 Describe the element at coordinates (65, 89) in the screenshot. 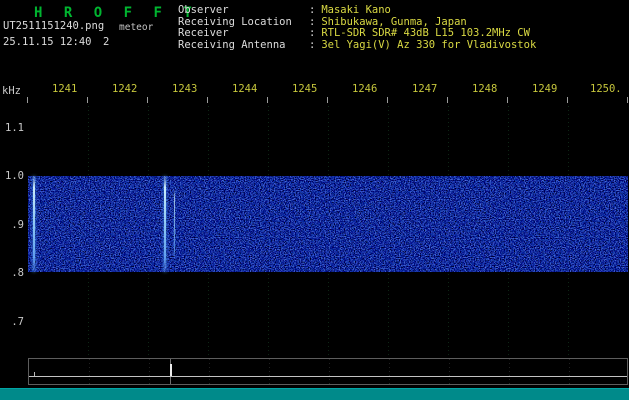

I see `x-tick-label: 1241` at that location.